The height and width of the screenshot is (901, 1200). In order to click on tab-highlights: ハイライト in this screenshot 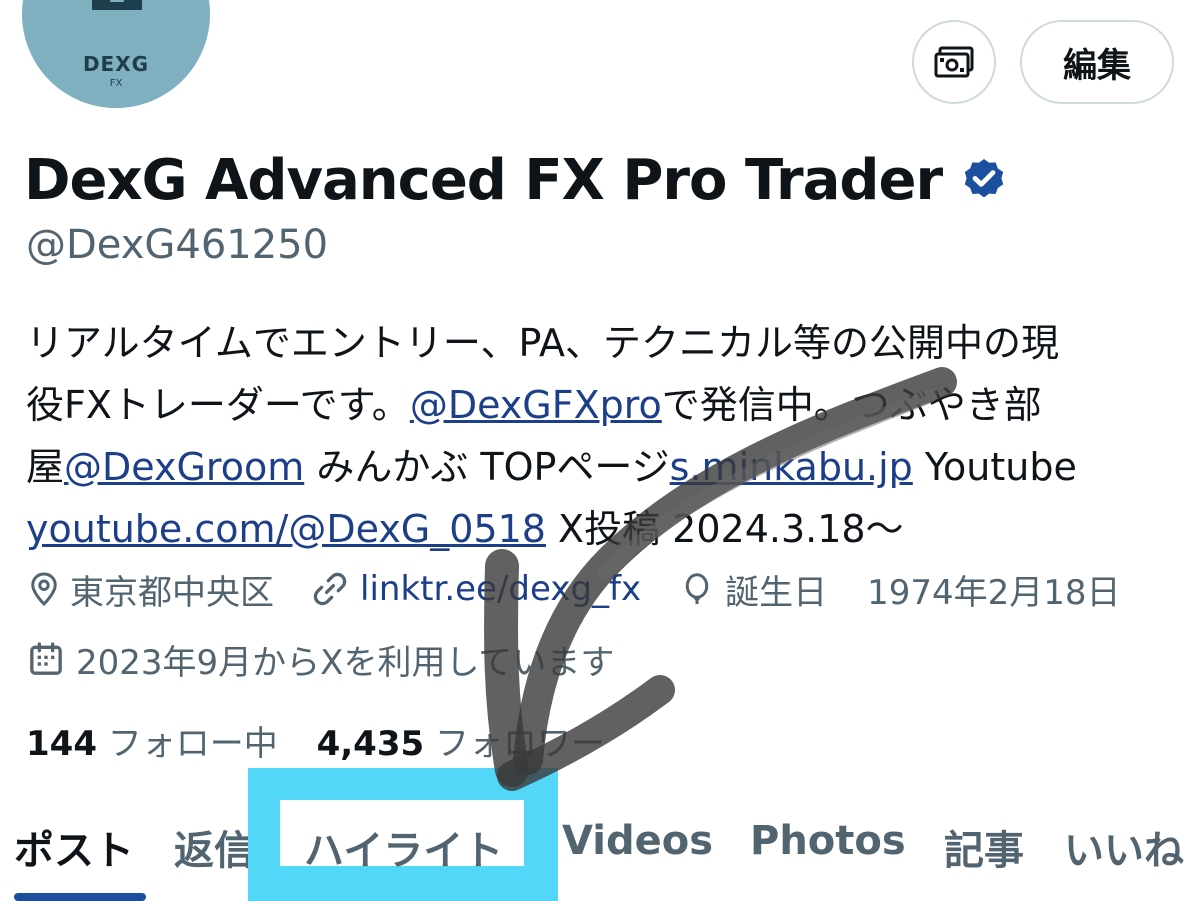, I will do `click(403, 847)`.